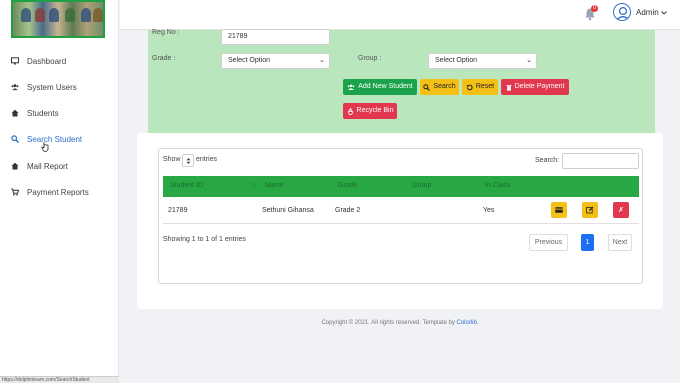 This screenshot has height=383, width=680. I want to click on sidebar-item-students: Students, so click(35, 113).